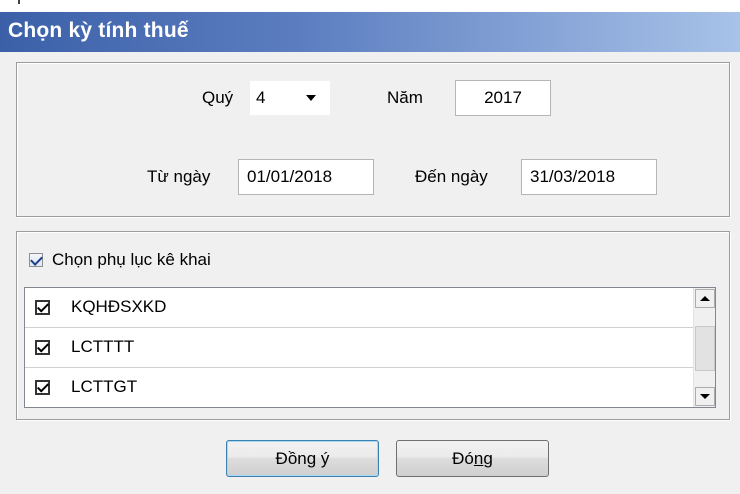  I want to click on from-date-field: 01/01/2018, so click(306, 177).